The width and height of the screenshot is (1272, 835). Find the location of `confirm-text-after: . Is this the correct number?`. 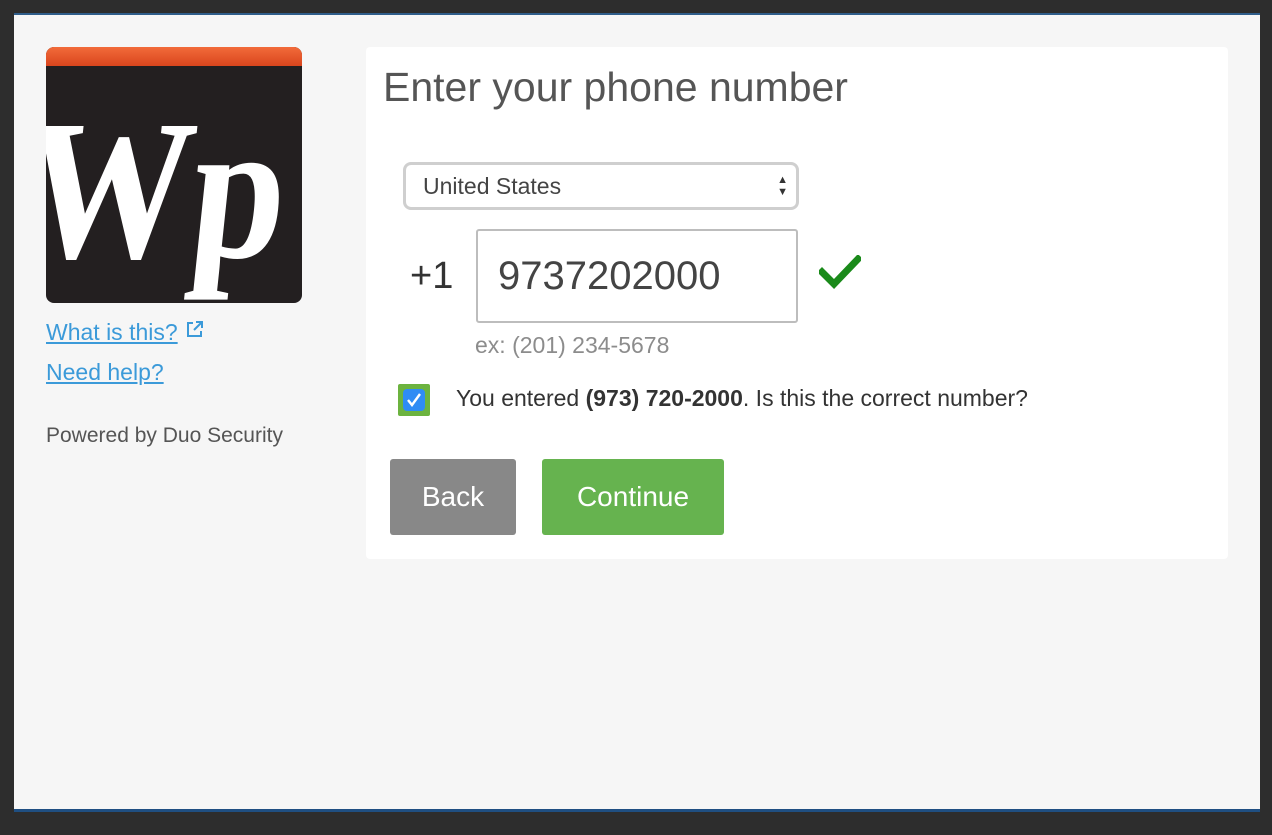

confirm-text-after: . Is this the correct number? is located at coordinates (885, 398).